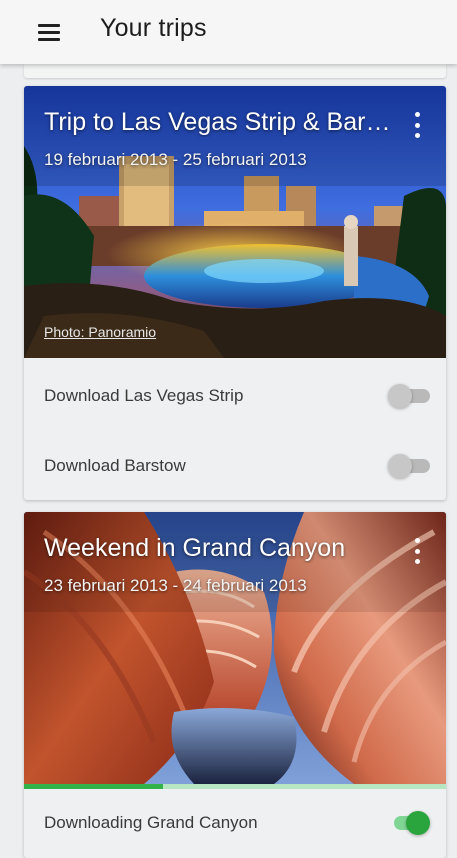 This screenshot has width=457, height=858. I want to click on download-label: Downloading Grand Canyon, so click(151, 822).